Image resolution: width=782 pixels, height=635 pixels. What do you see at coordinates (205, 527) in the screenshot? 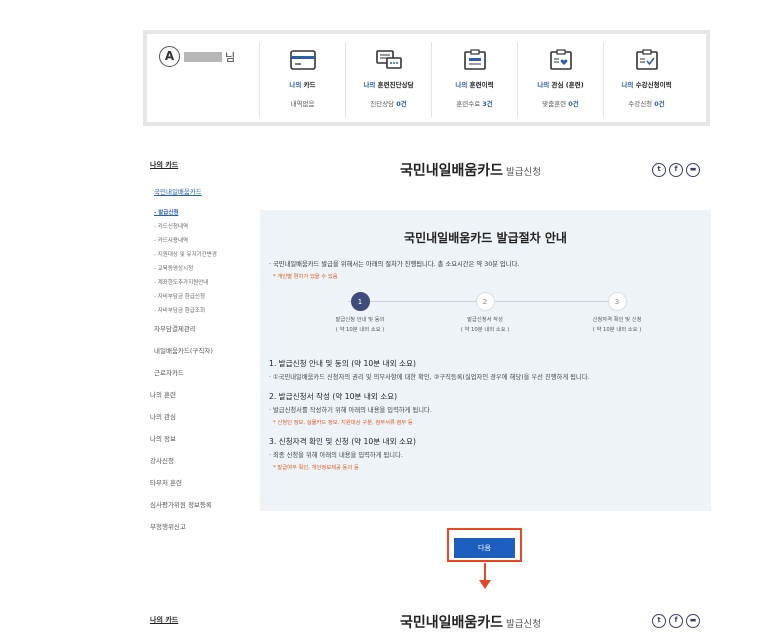
I see `sidebar-item-misconduct-report: 부정행위신고` at bounding box center [205, 527].